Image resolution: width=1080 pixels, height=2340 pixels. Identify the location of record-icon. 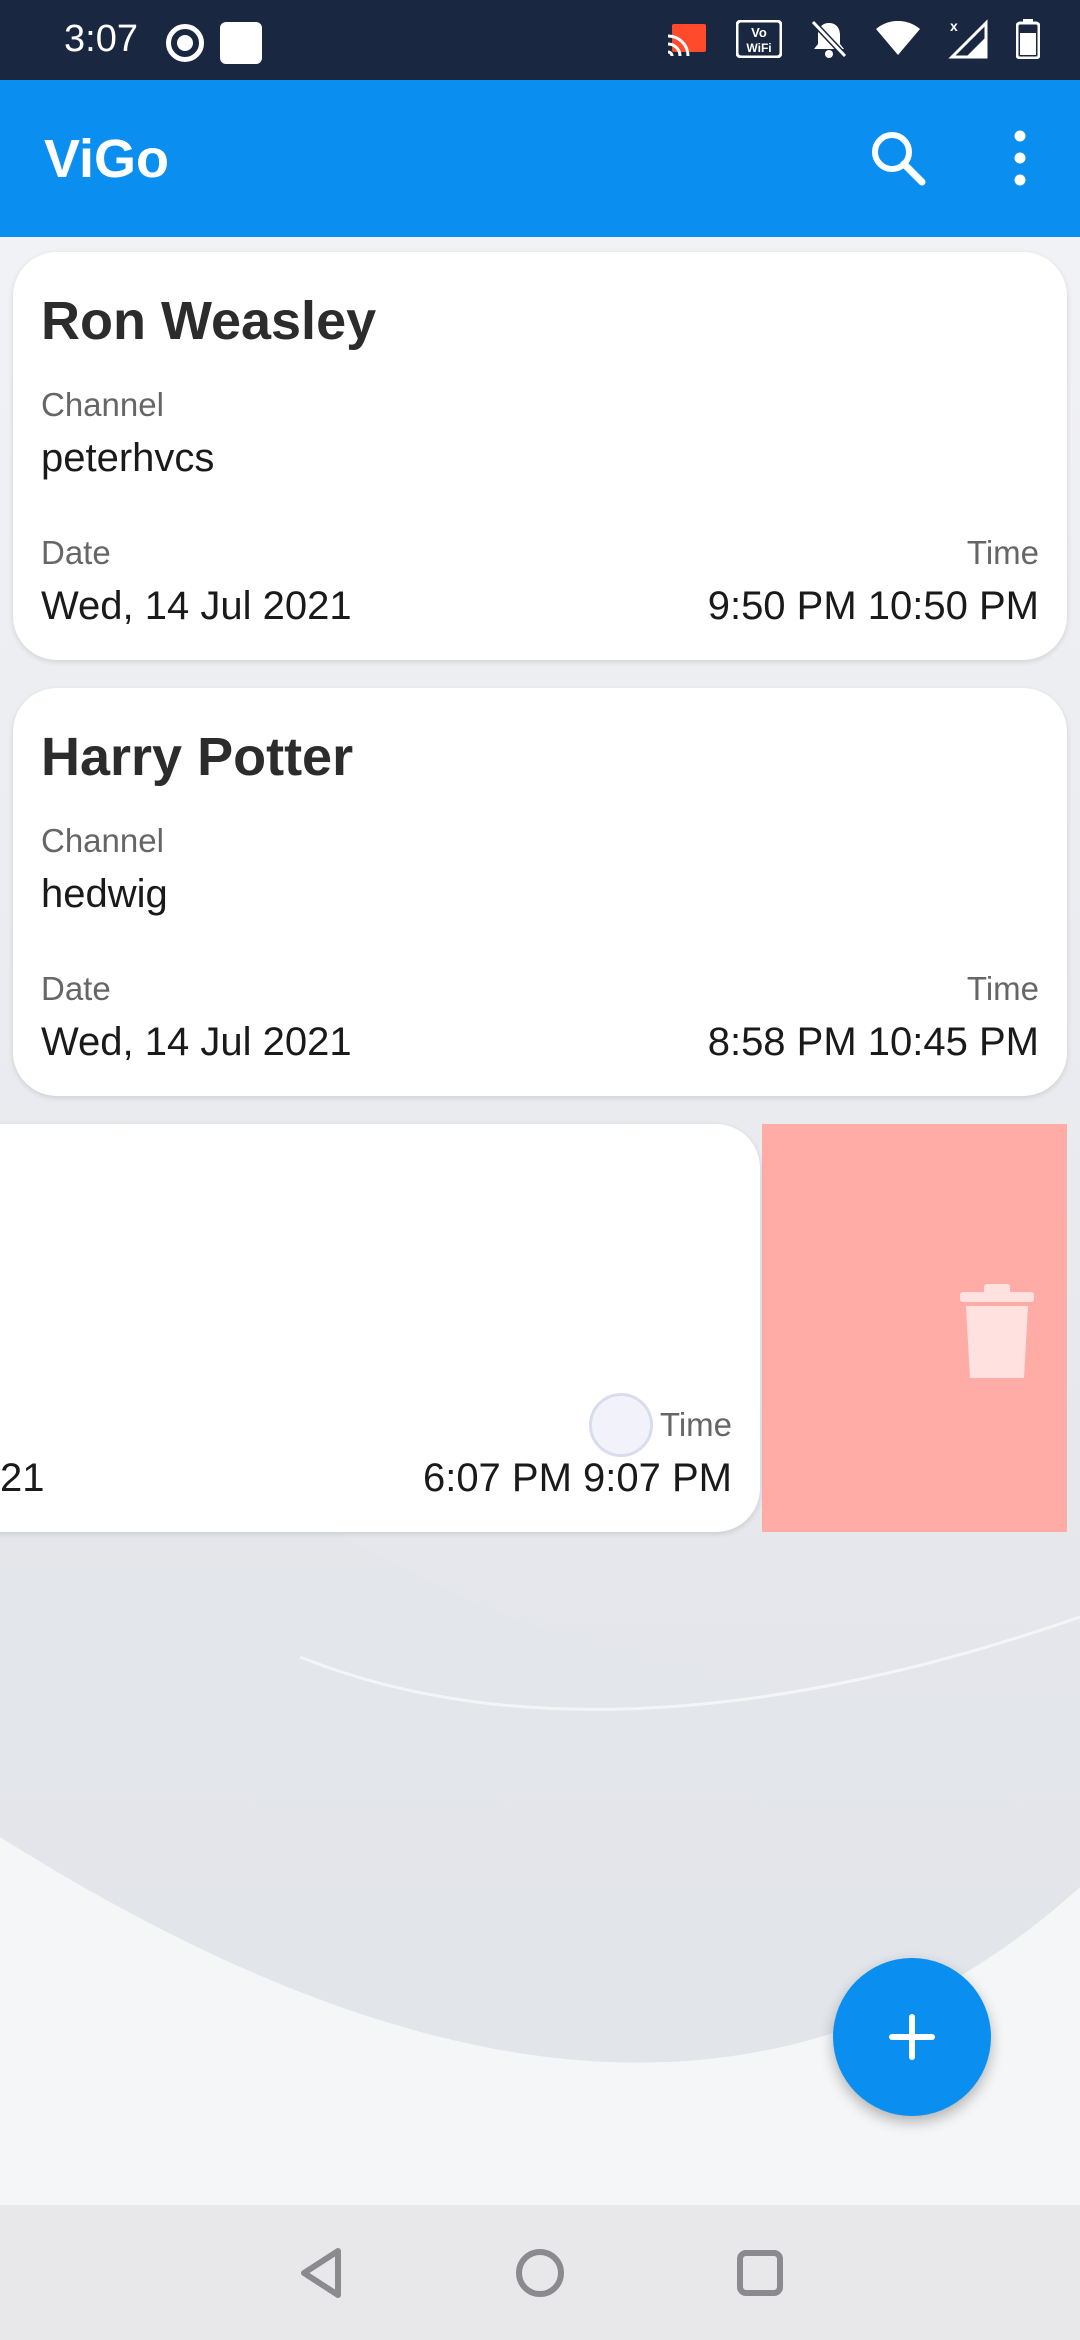
(185, 43).